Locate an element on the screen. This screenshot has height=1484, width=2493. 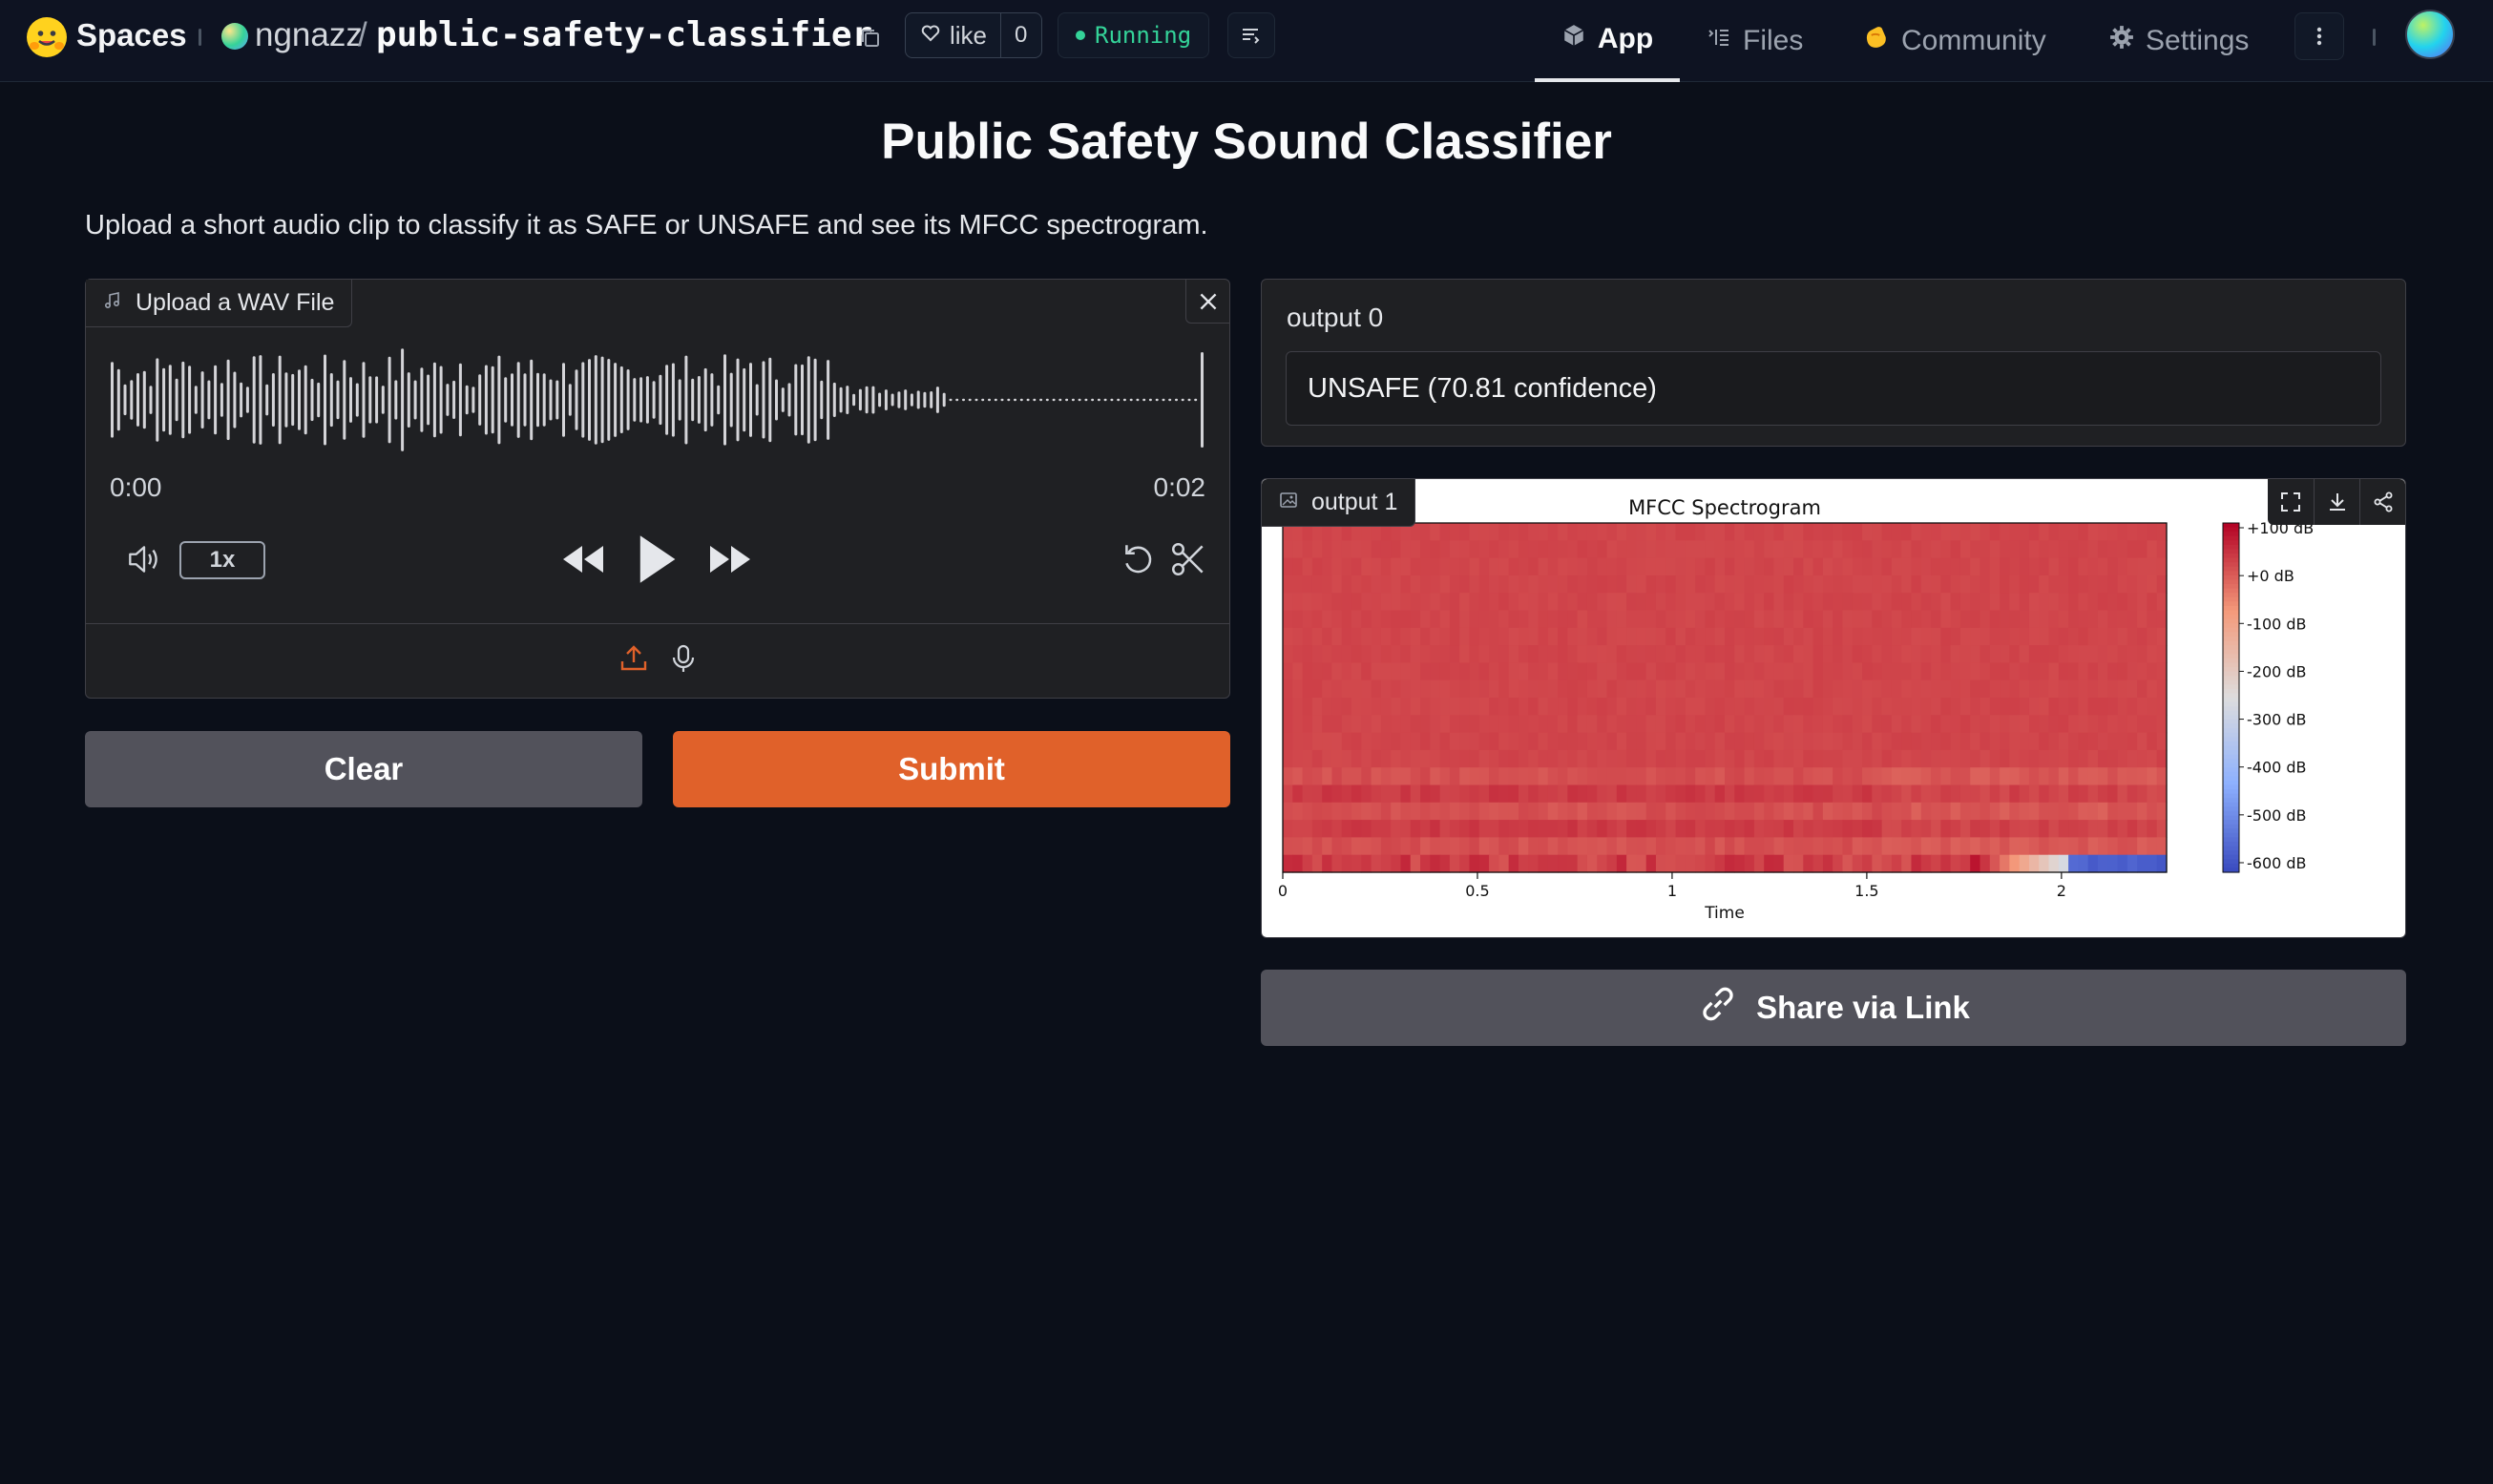
playback-speed-button: 1x is located at coordinates (222, 560).